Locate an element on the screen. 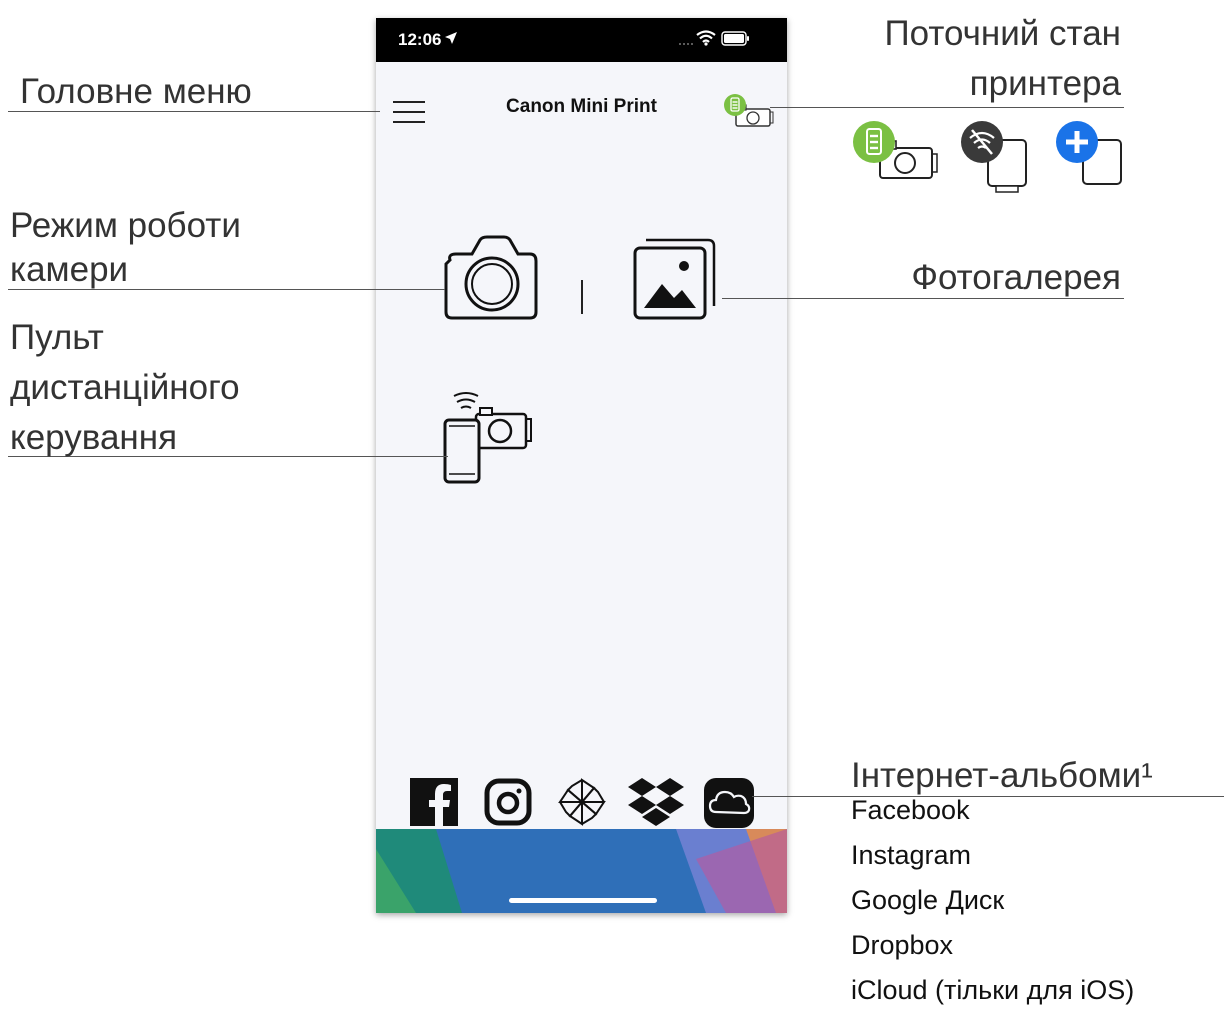 This screenshot has height=1033, width=1224. main-menu-label: Головне меню is located at coordinates (136, 91).